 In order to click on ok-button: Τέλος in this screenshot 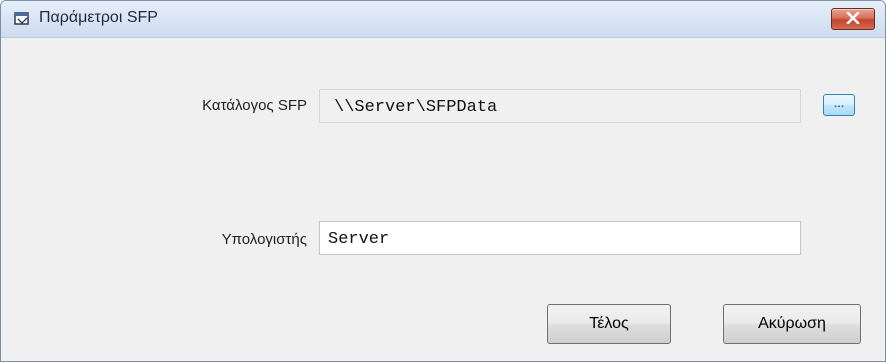, I will do `click(609, 324)`.